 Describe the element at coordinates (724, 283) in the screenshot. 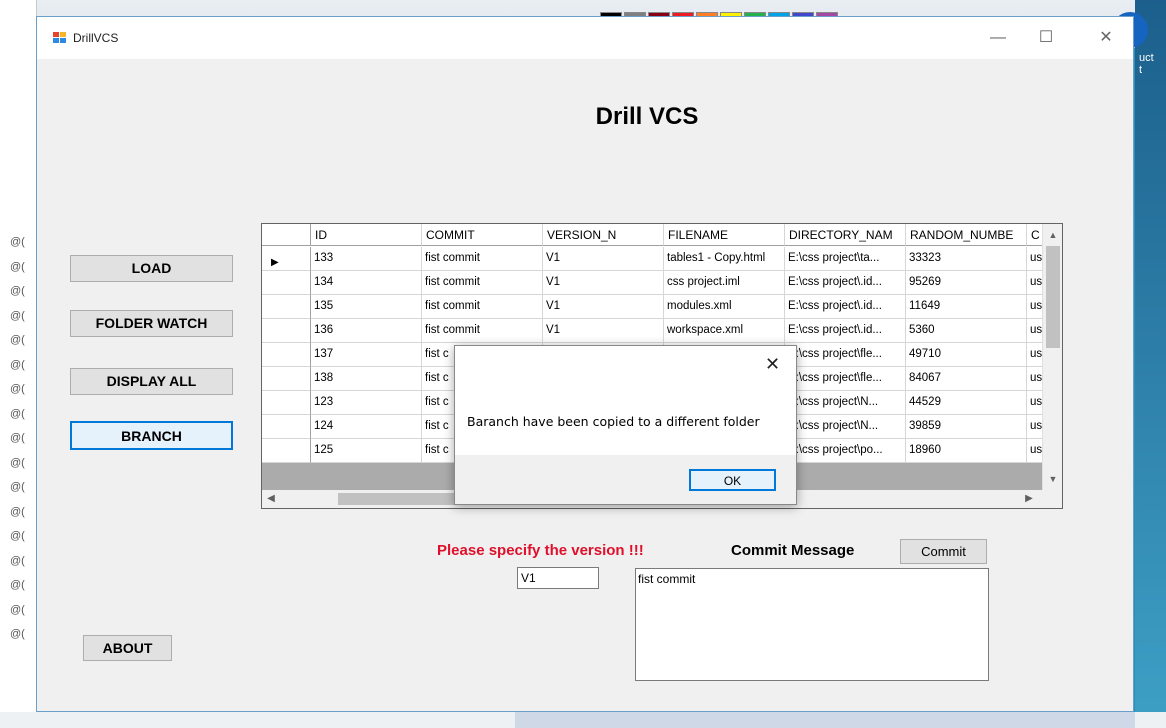

I see `cell-filename: css project.iml` at that location.